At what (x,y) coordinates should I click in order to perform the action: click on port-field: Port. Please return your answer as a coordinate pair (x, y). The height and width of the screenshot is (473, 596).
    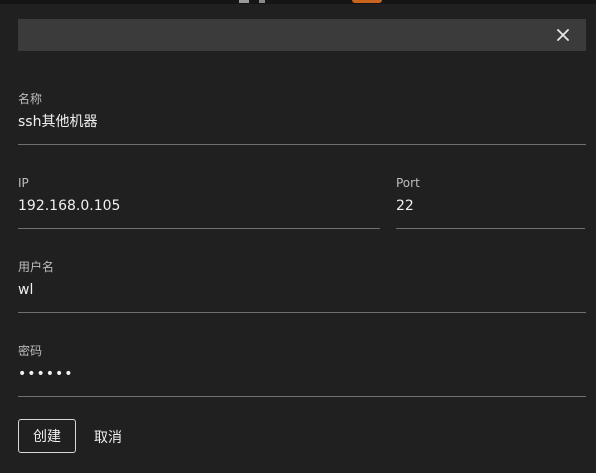
    Looking at the image, I should click on (490, 202).